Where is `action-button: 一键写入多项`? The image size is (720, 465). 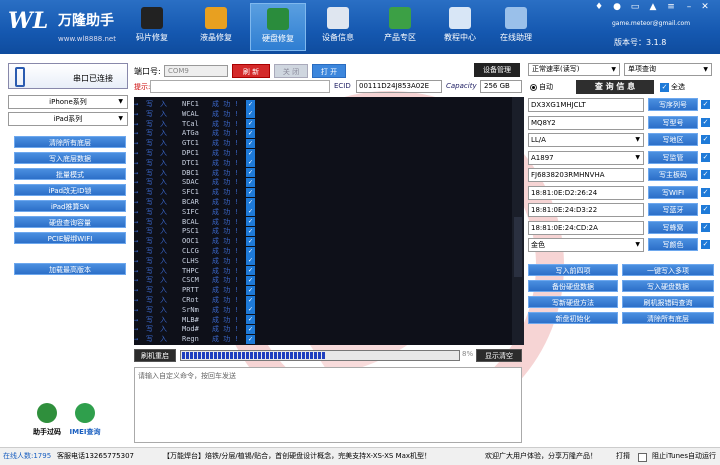 action-button: 一键写入多项 is located at coordinates (668, 270).